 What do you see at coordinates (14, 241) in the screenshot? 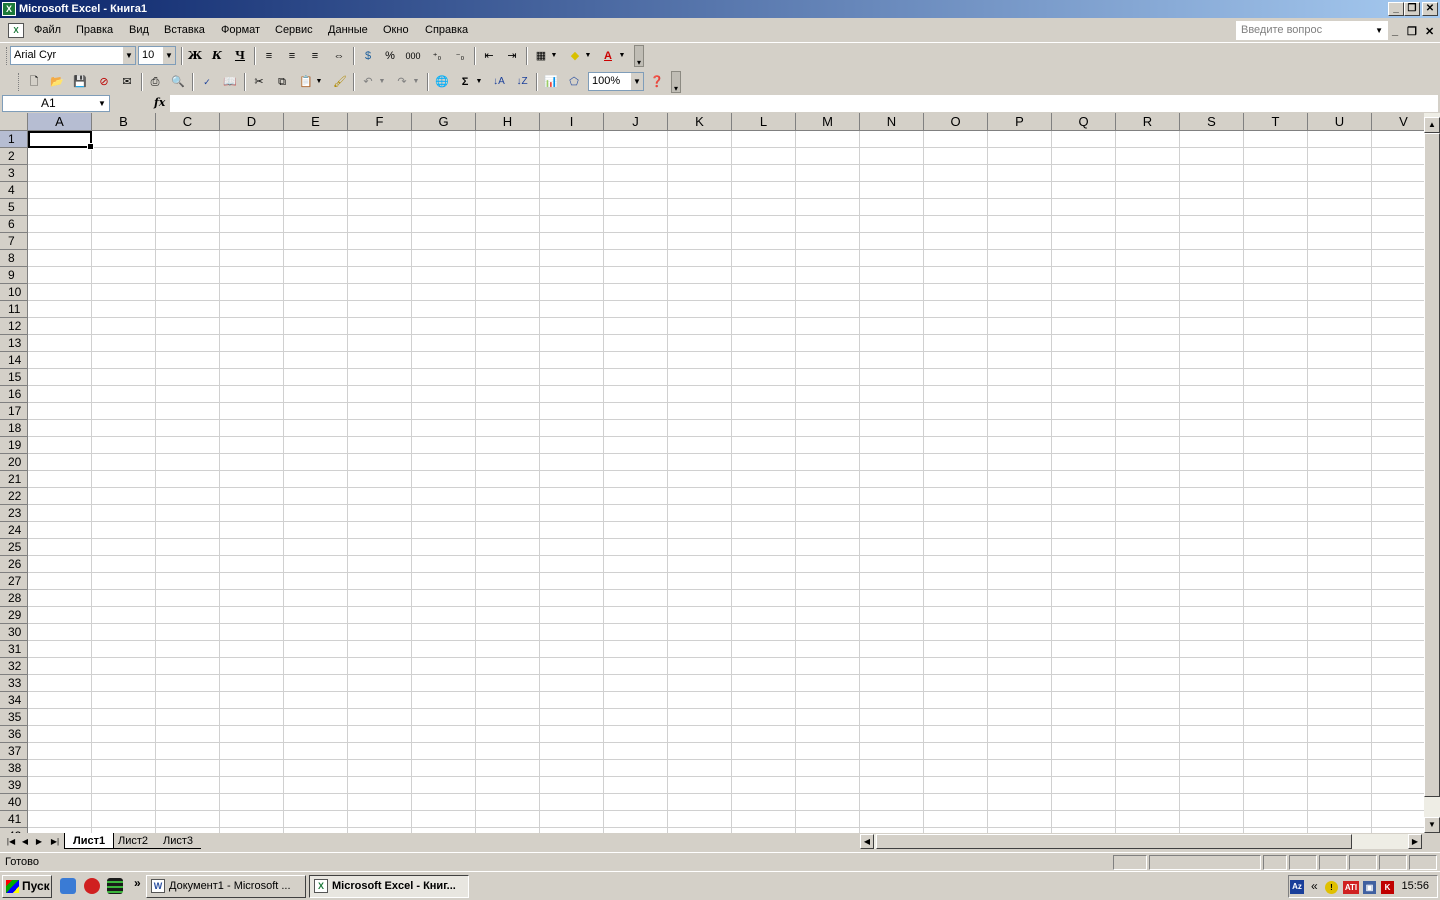
I see `row-header-7: 7` at bounding box center [14, 241].